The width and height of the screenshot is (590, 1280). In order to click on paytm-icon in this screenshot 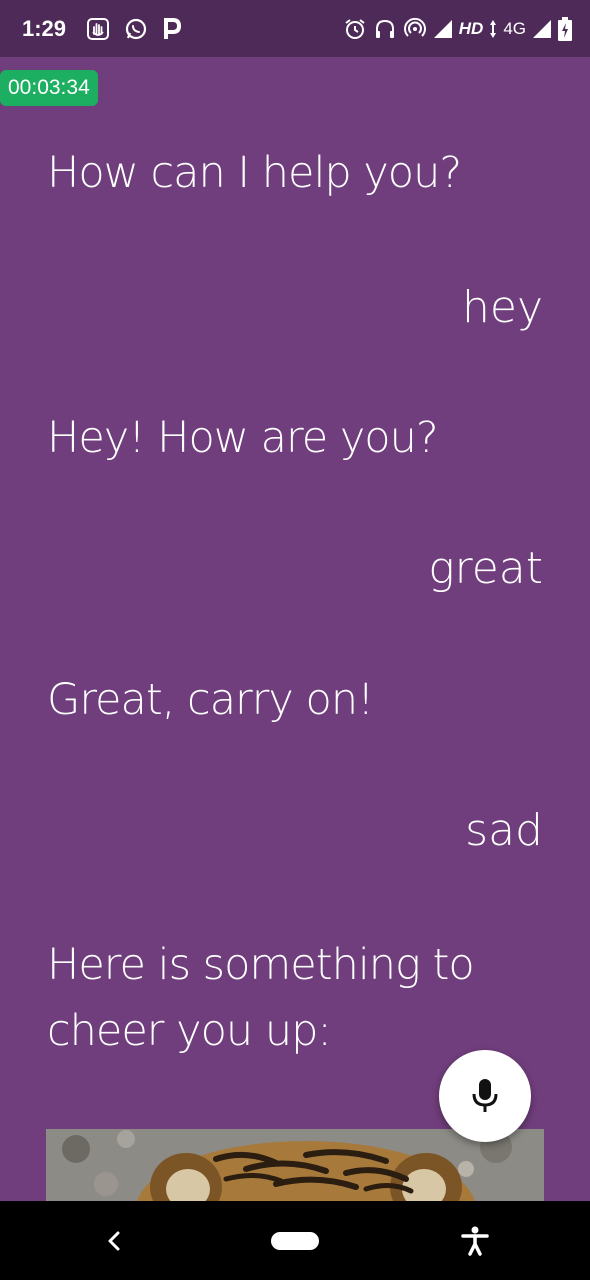, I will do `click(172, 29)`.